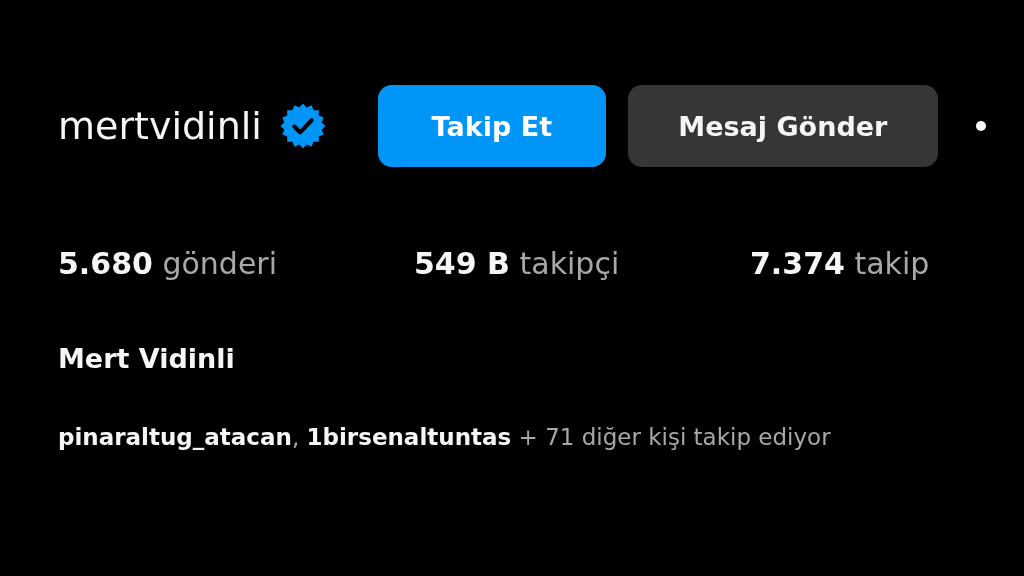 The width and height of the screenshot is (1024, 576). What do you see at coordinates (980, 126) in the screenshot?
I see `dot-icon` at bounding box center [980, 126].